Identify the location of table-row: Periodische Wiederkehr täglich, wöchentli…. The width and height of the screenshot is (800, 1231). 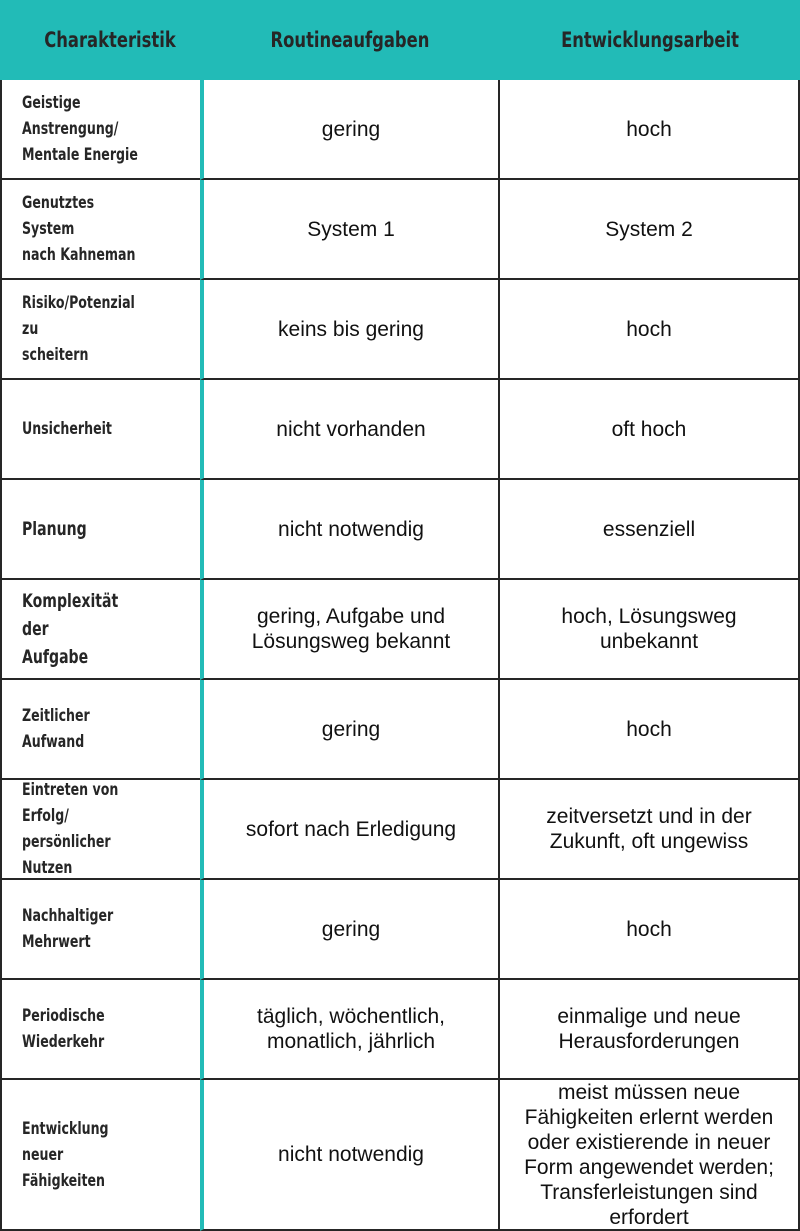
(400, 1030).